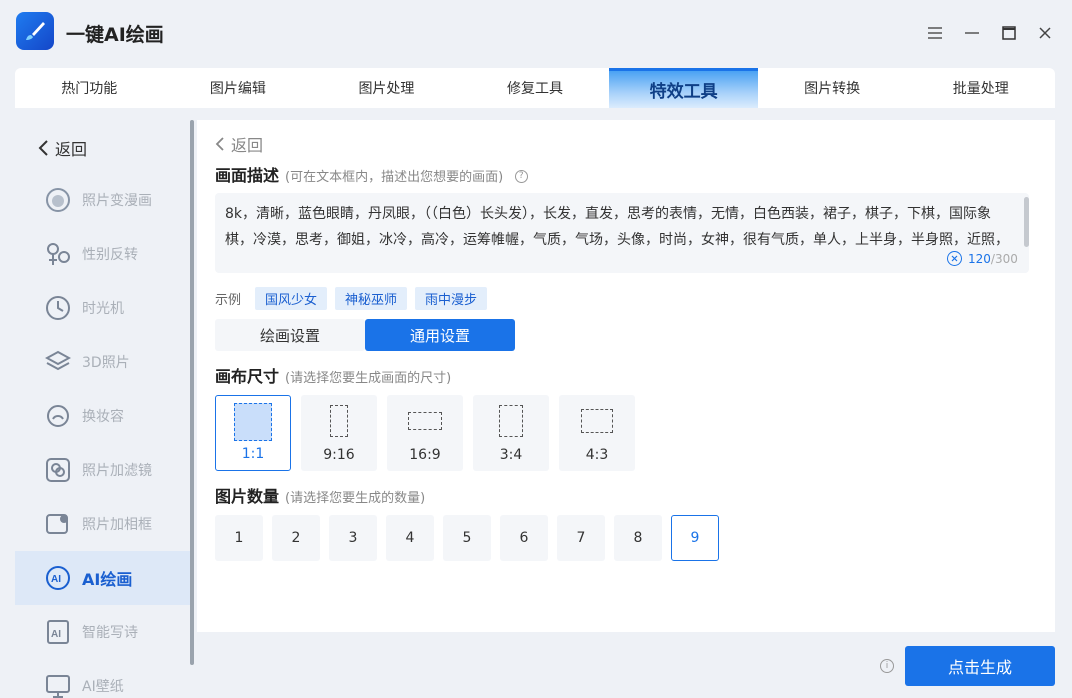 Image resolution: width=1072 pixels, height=698 pixels. I want to click on maximize-icon, so click(1009, 33).